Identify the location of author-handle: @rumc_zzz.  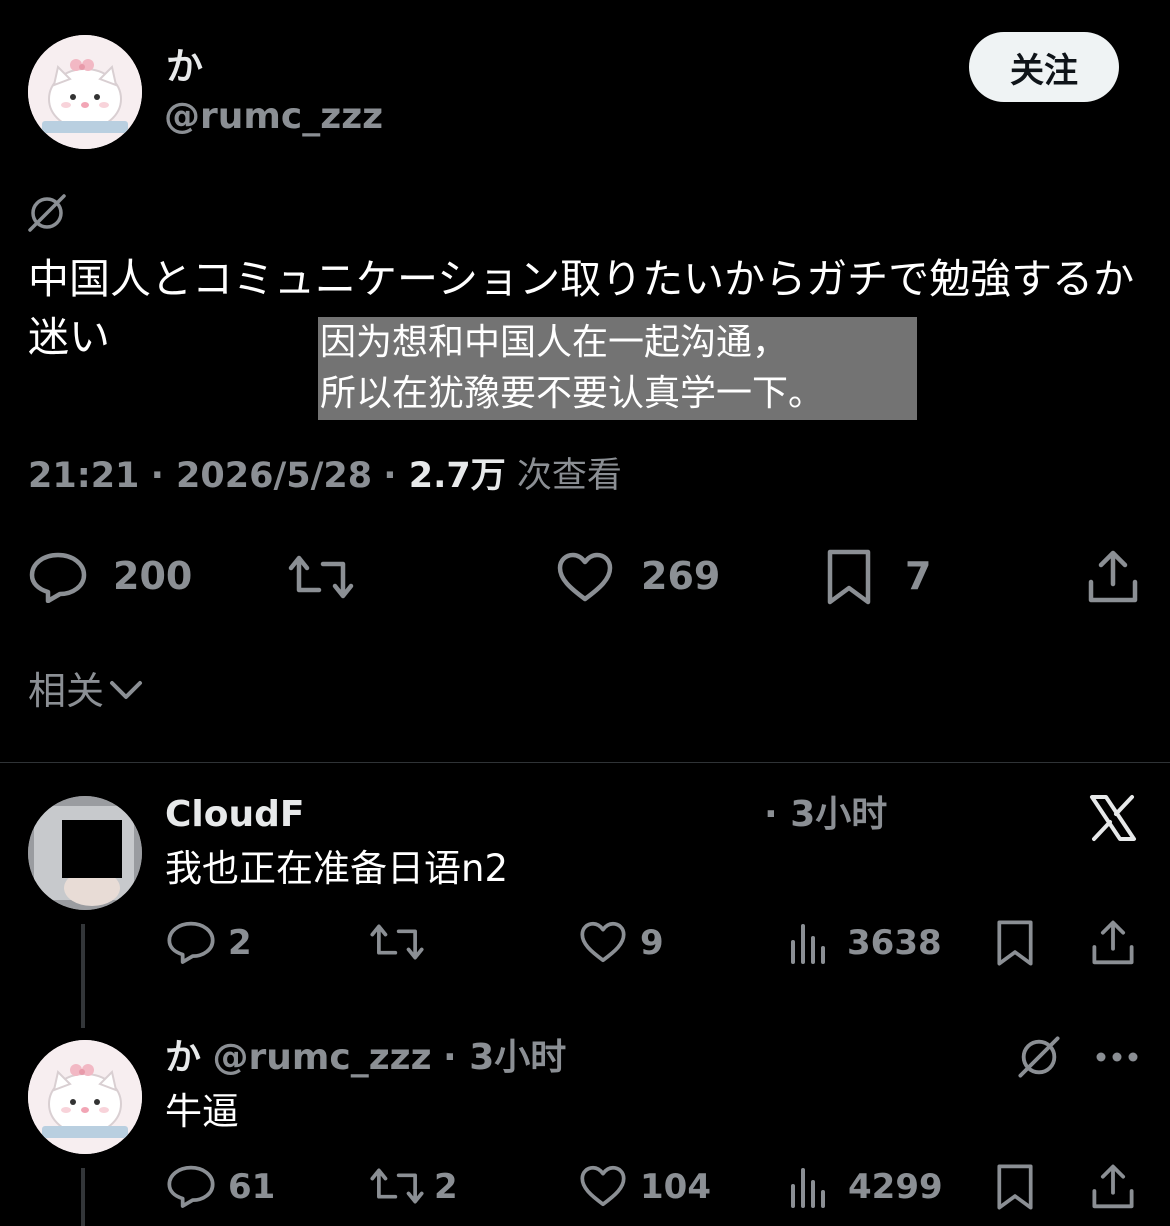
(273, 117).